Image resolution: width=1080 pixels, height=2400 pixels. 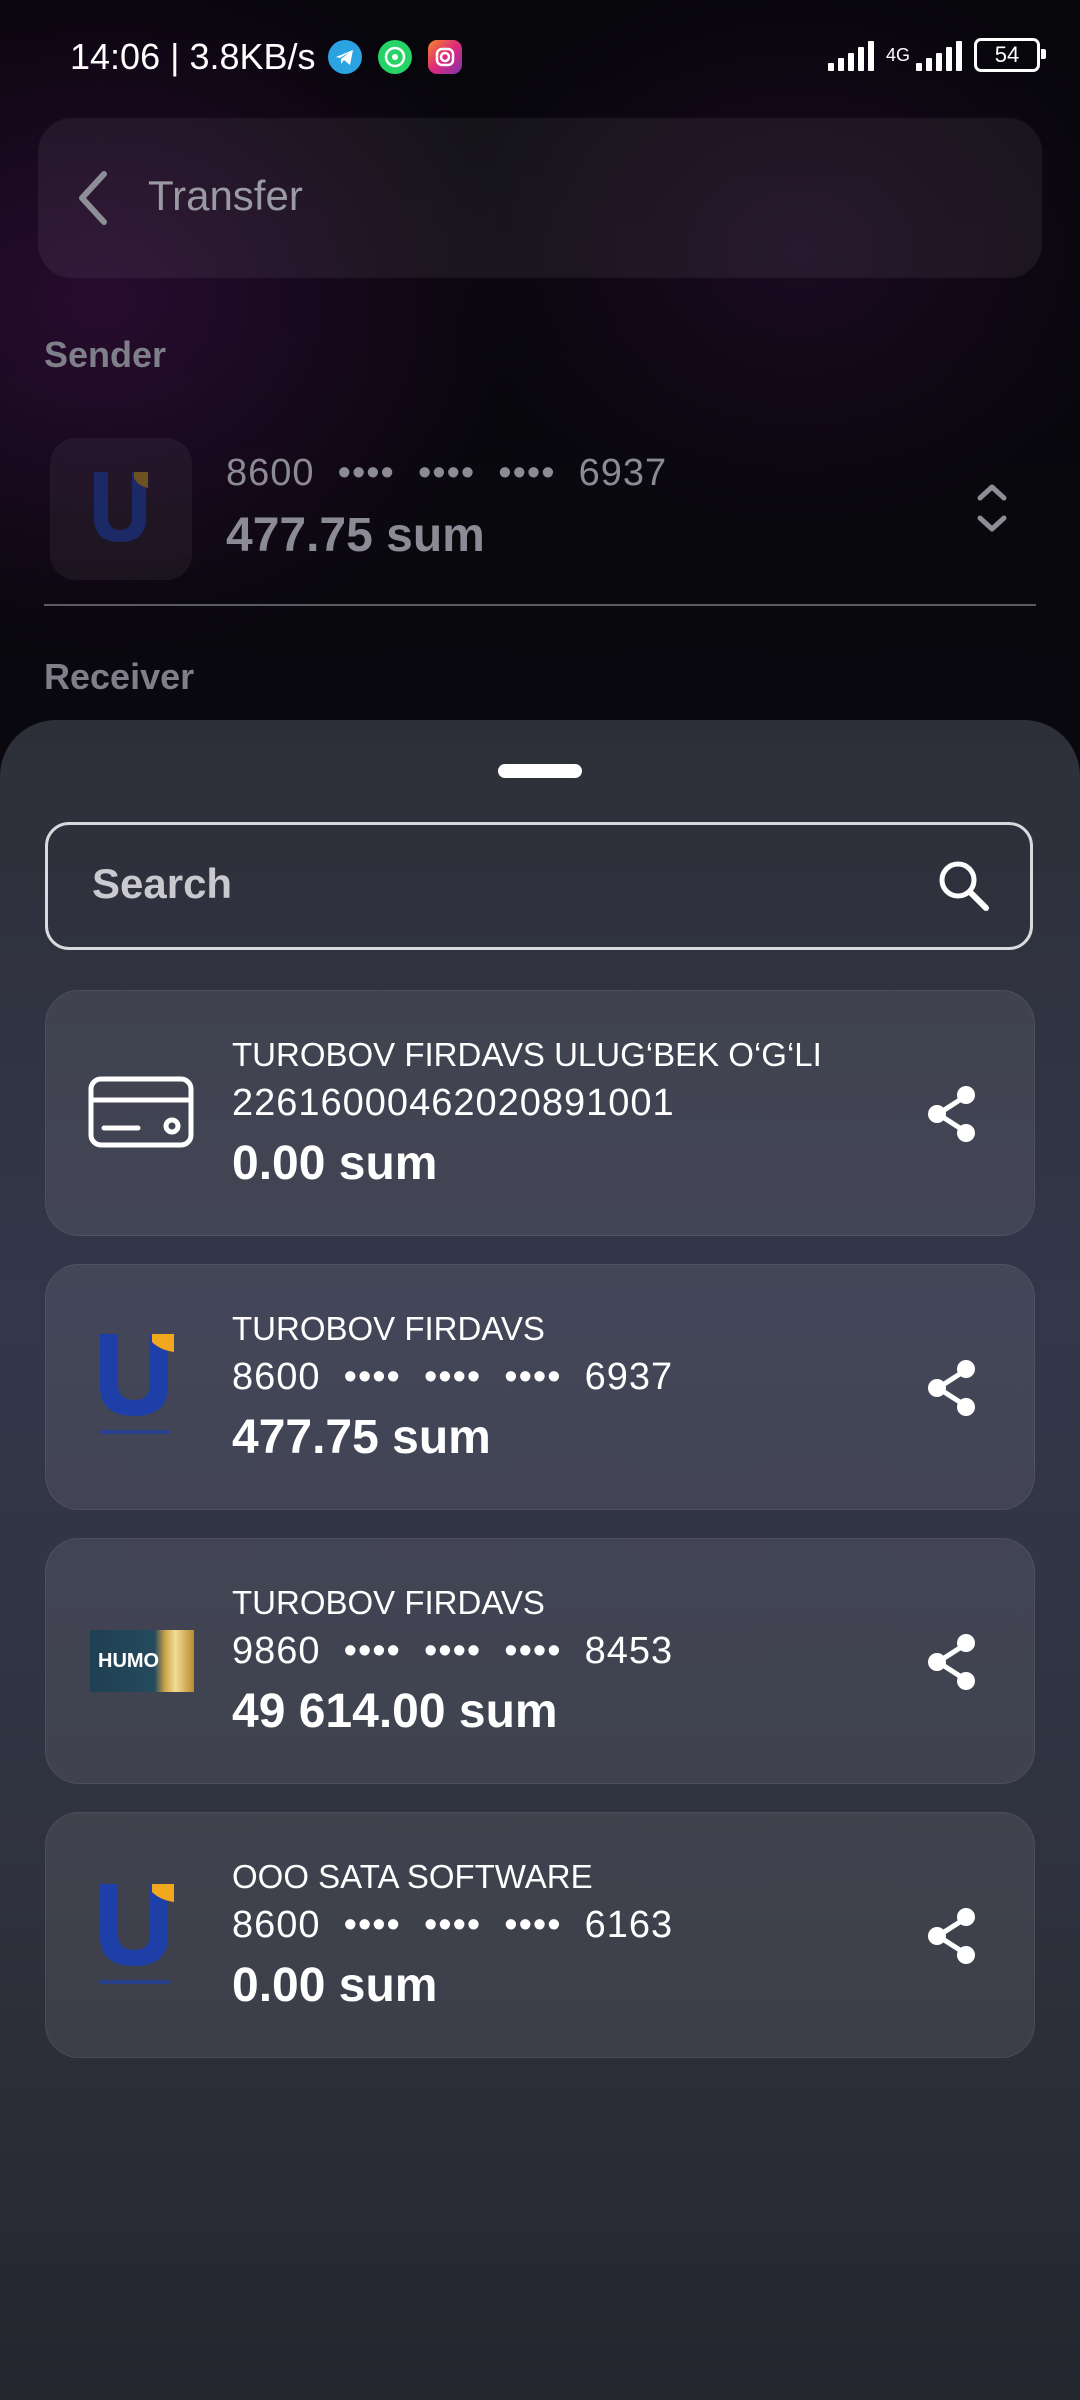 What do you see at coordinates (447, 473) in the screenshot?
I see `sender-card-number: 8600 •••• •••• •••• 6937` at bounding box center [447, 473].